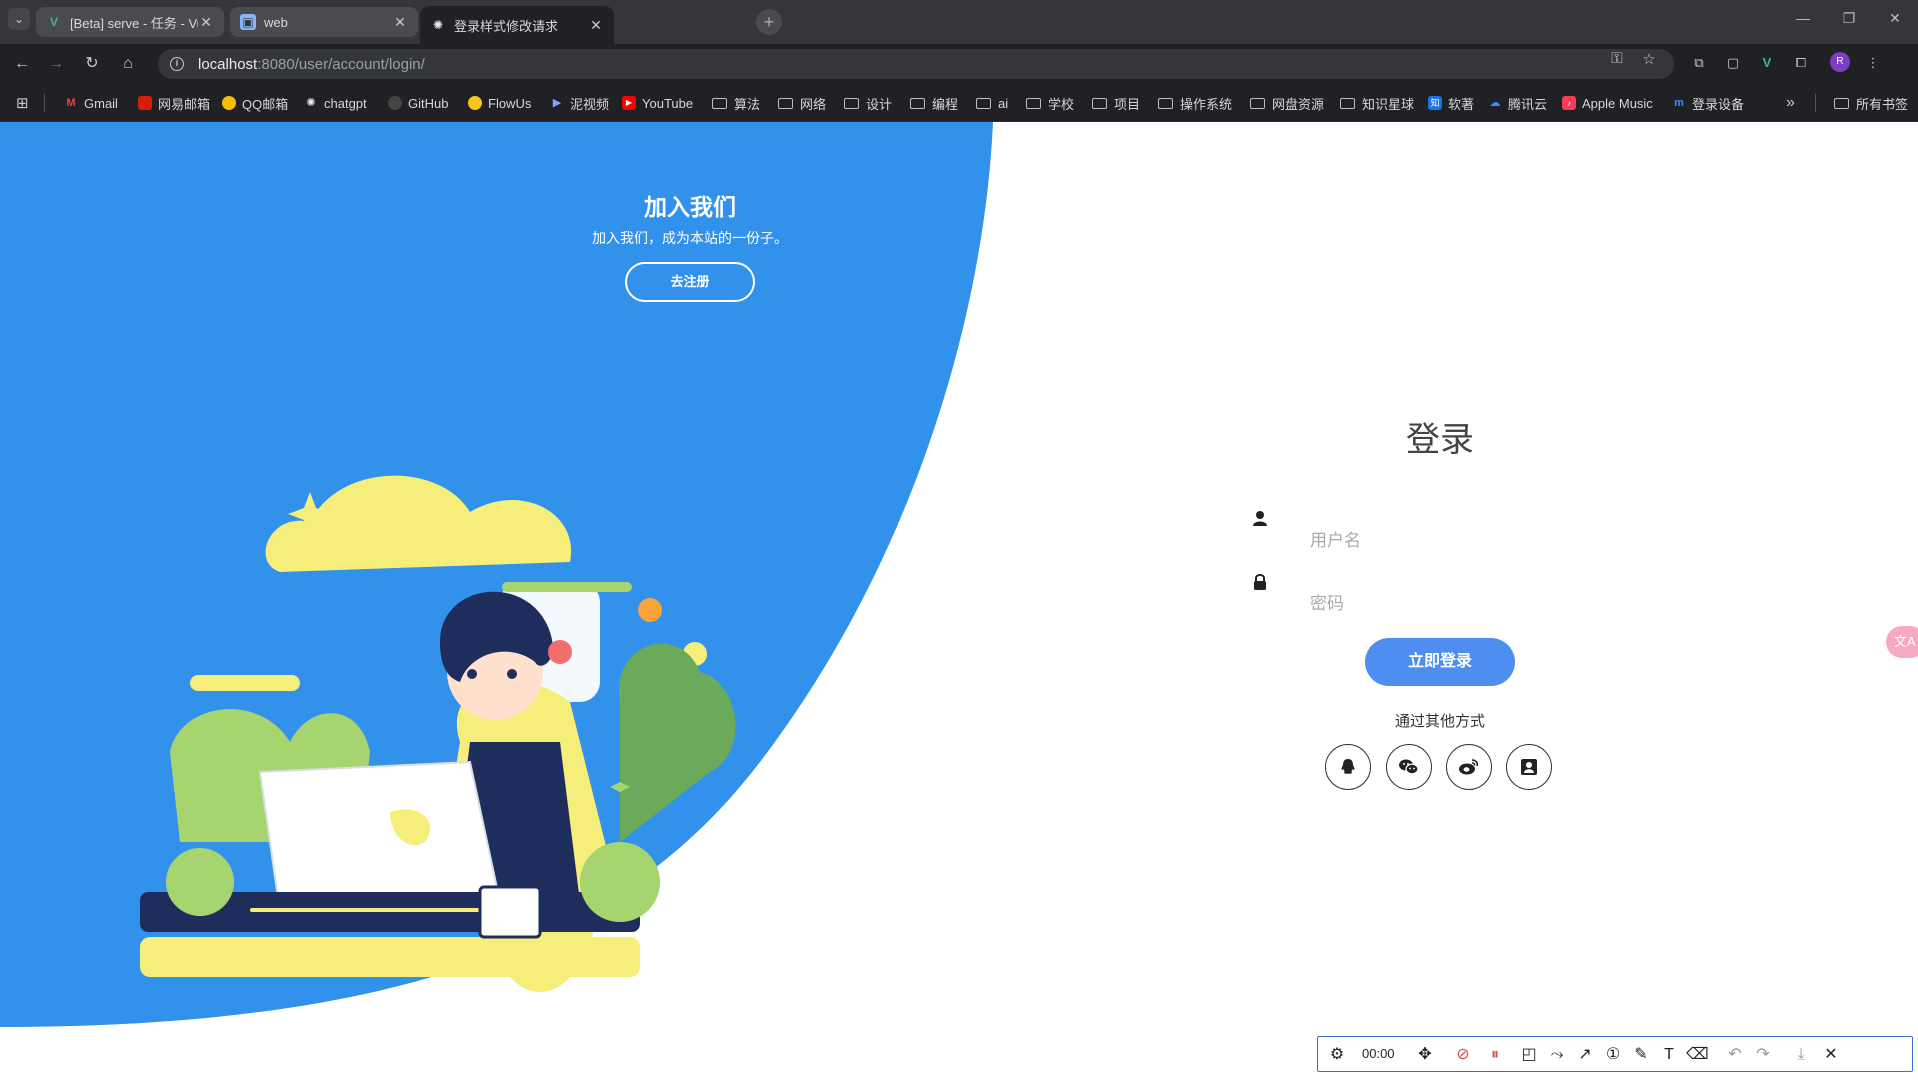 The image size is (1918, 1080). Describe the element at coordinates (499, 103) in the screenshot. I see `bookmark-flowus: FlowUs` at that location.